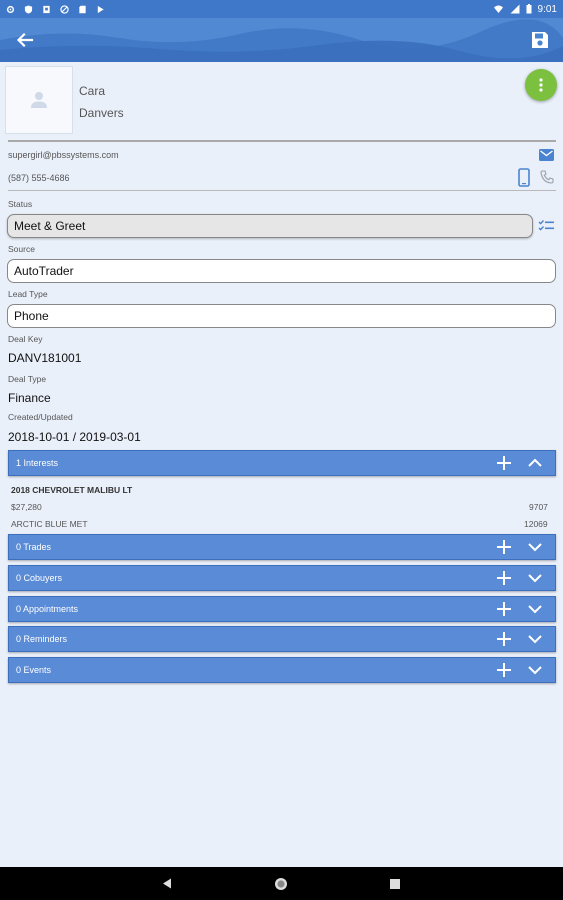  I want to click on section-label: 0 Cobuyers, so click(39, 578).